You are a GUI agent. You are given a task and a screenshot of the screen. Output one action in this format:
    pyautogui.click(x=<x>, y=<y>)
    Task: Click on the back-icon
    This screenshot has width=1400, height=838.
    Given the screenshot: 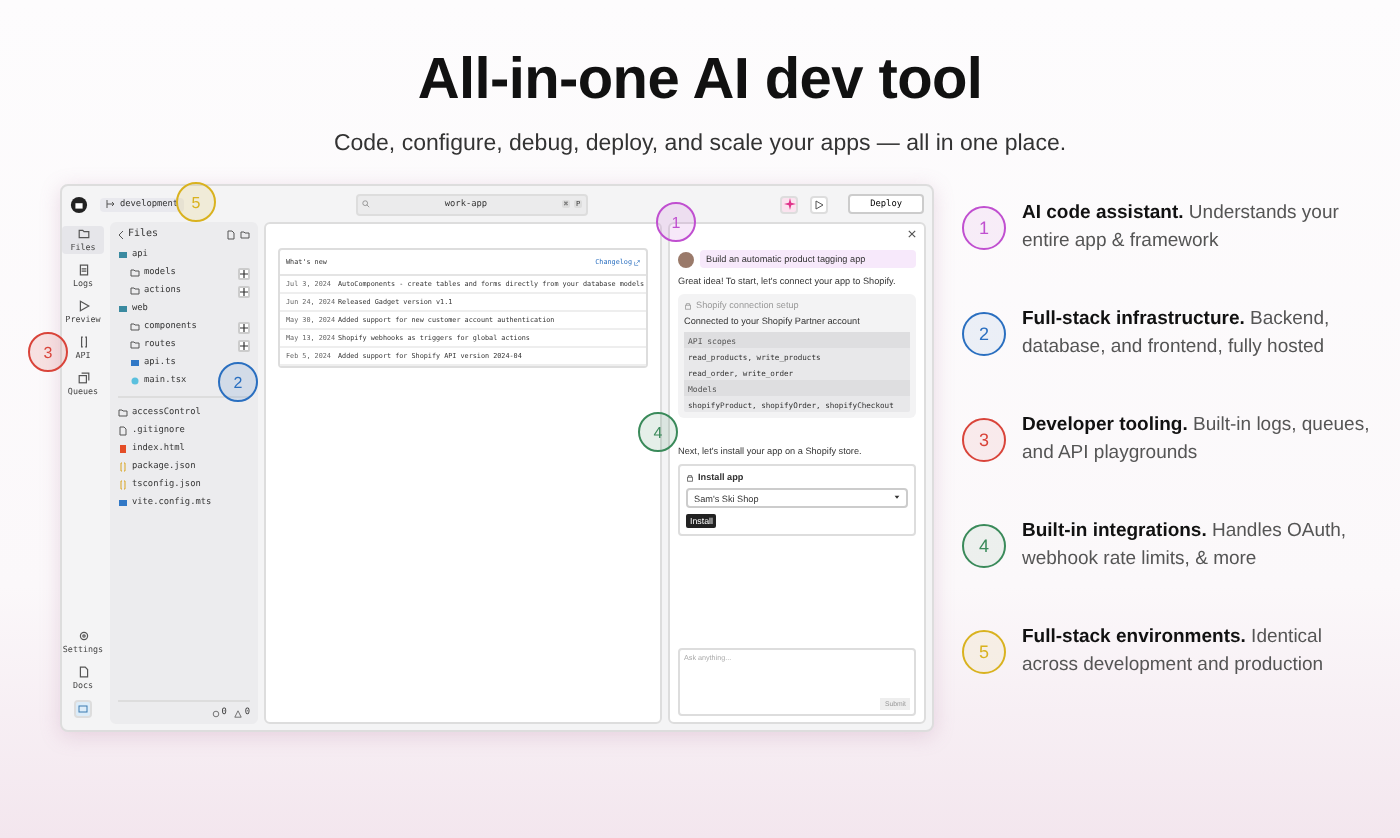 What is the action you would take?
    pyautogui.click(x=121, y=234)
    